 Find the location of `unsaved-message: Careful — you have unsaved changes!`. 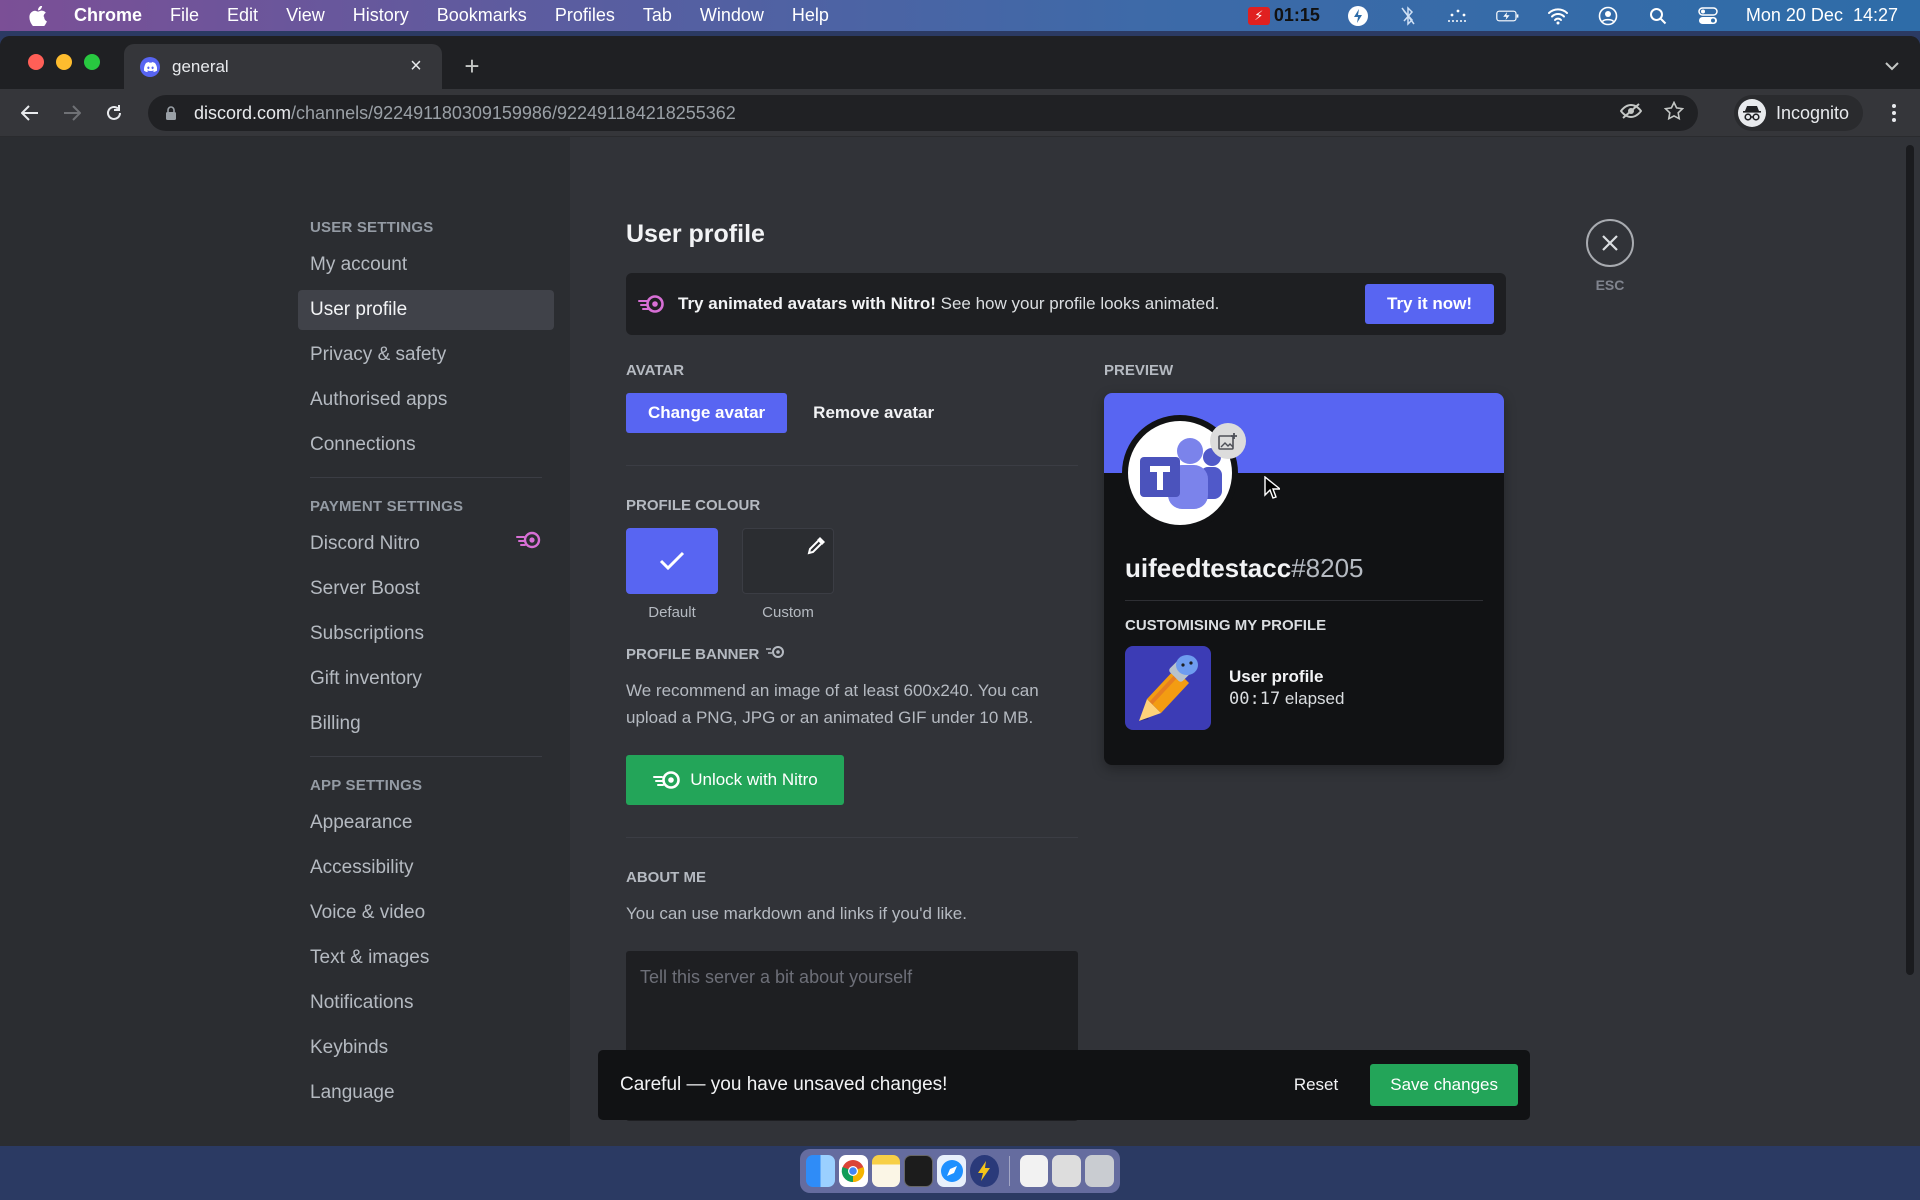

unsaved-message: Careful — you have unsaved changes! is located at coordinates (784, 1084).